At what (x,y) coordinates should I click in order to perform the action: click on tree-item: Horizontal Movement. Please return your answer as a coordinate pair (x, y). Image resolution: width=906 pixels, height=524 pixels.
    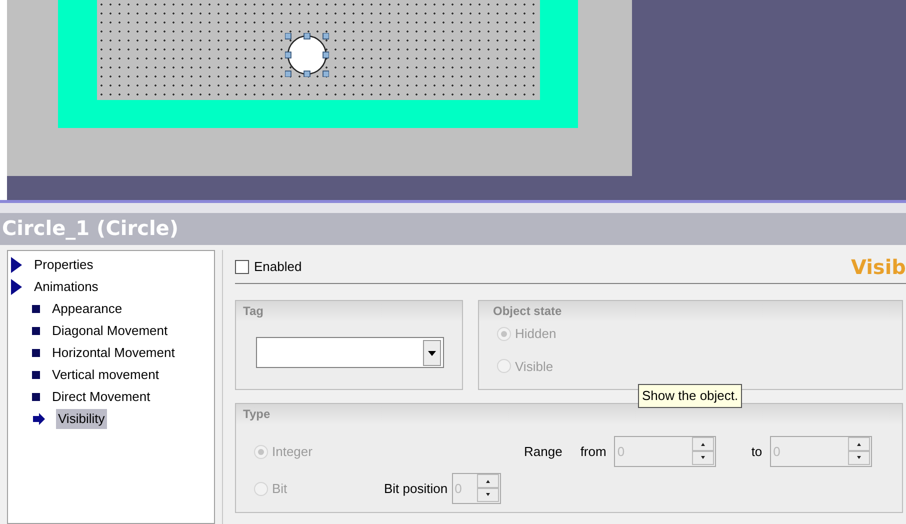
    Looking at the image, I should click on (113, 353).